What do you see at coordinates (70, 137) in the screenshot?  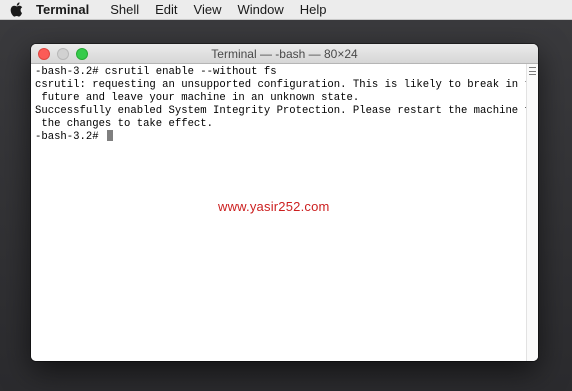 I see `prompt-text: -bash-3.2#` at bounding box center [70, 137].